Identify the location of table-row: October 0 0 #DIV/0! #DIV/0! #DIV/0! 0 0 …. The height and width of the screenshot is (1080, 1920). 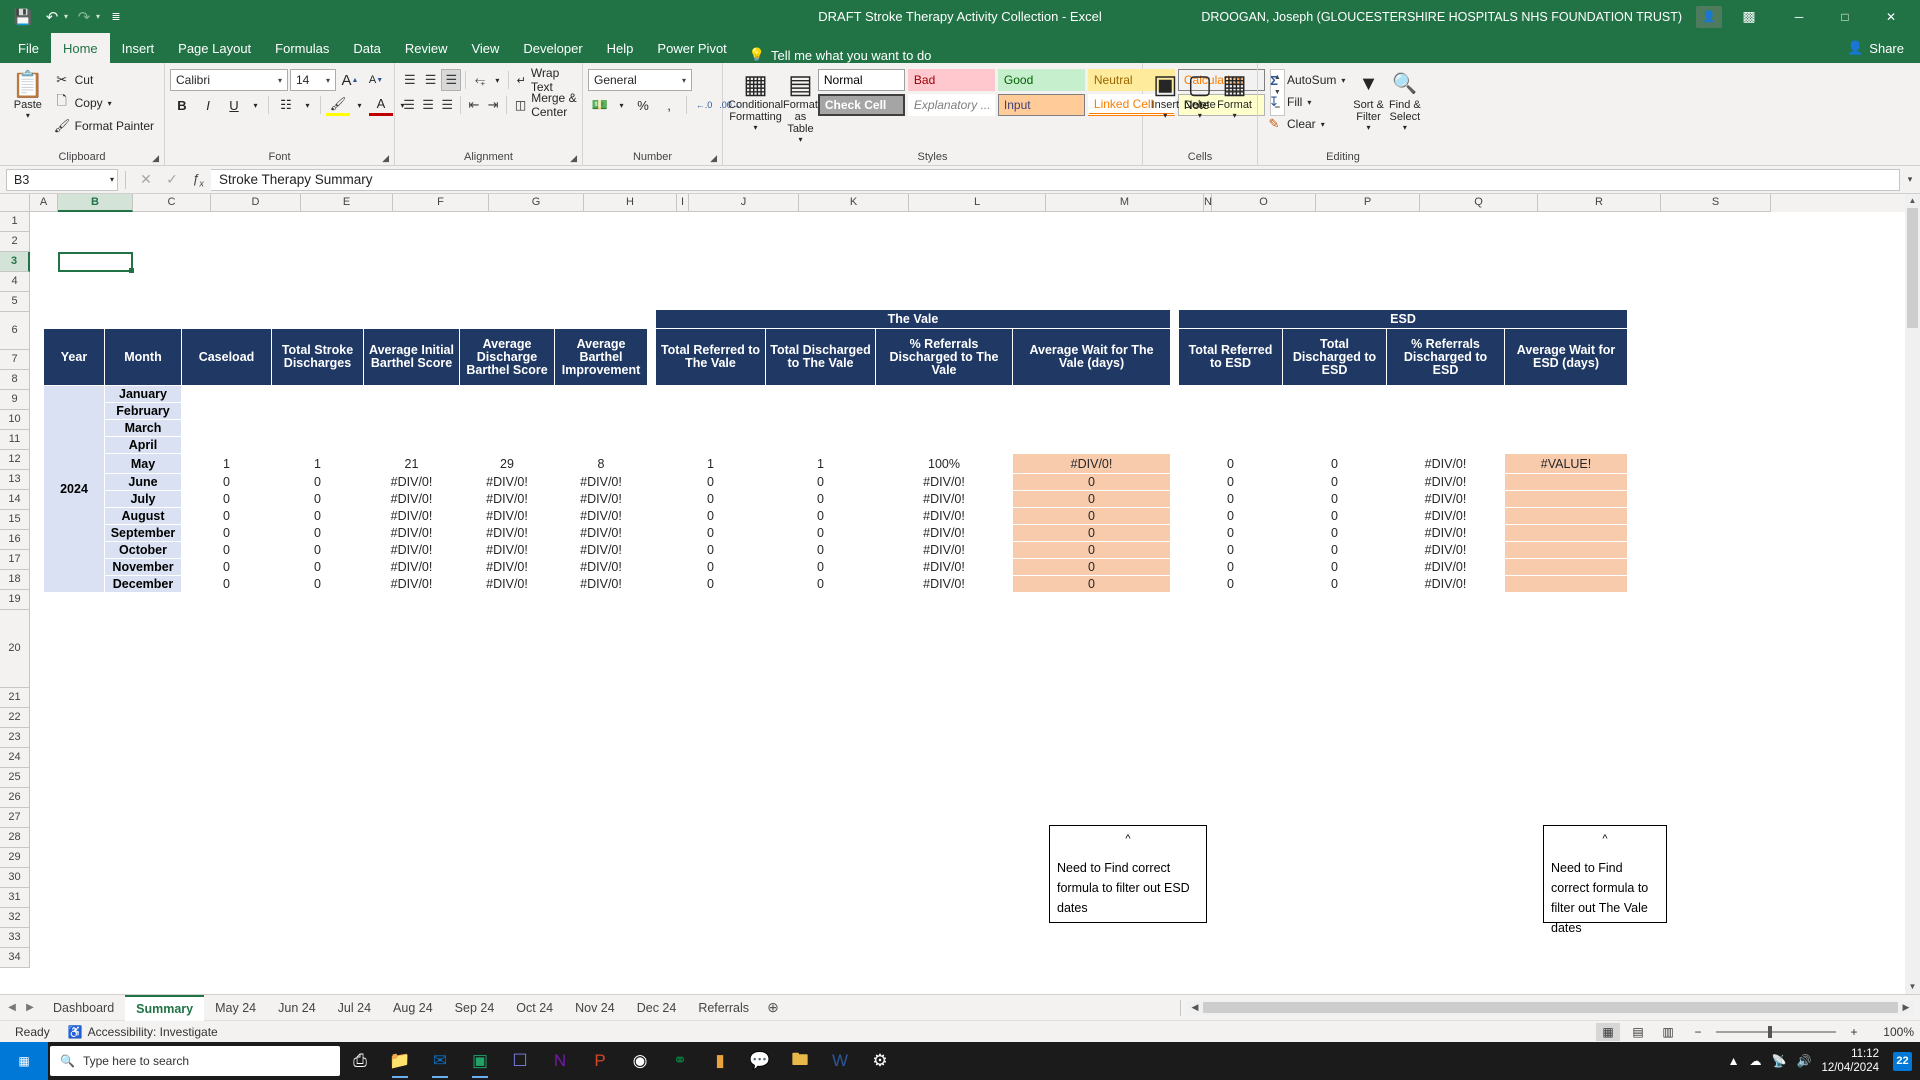
(836, 550).